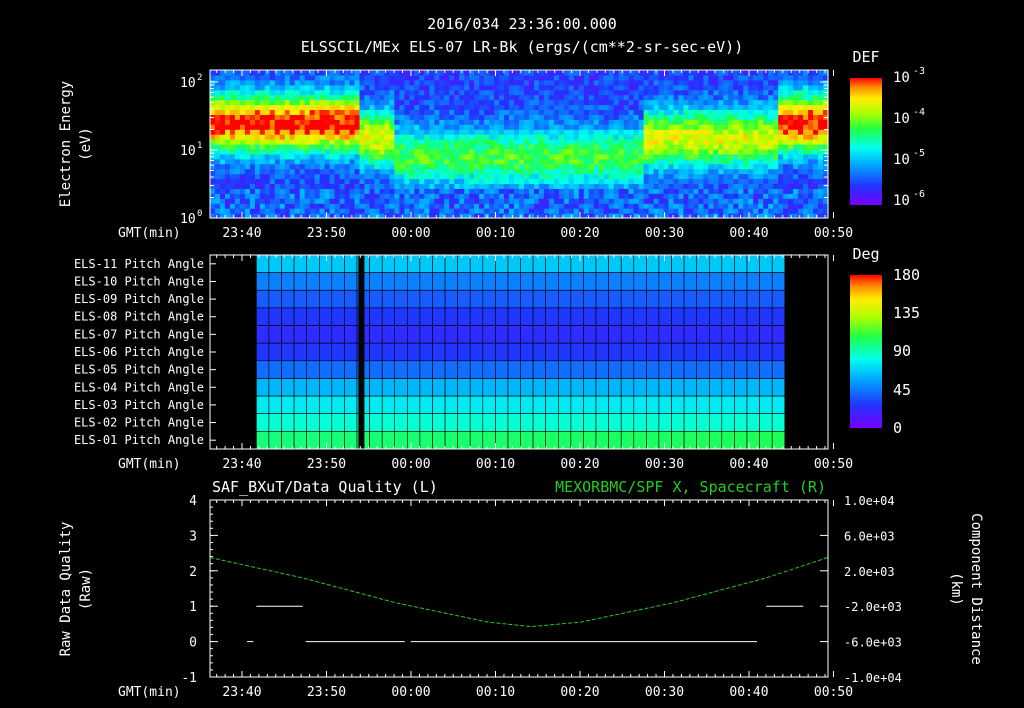 This screenshot has height=708, width=1024. What do you see at coordinates (873, 678) in the screenshot?
I see `right-tick-label: -1.0e+04` at bounding box center [873, 678].